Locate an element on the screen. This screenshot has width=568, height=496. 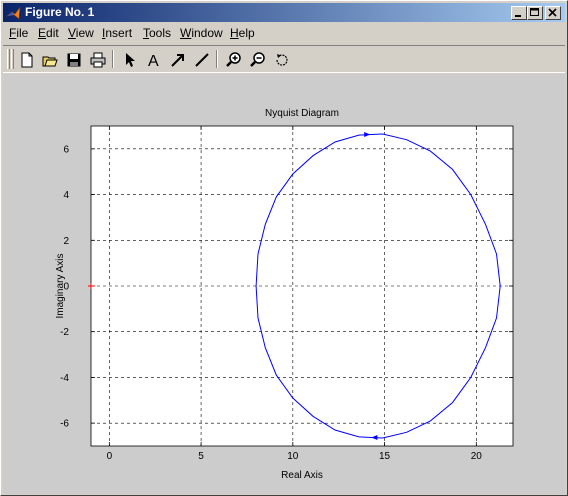
menu-bar: File Edit View Insert Tools Window Help is located at coordinates (284, 33).